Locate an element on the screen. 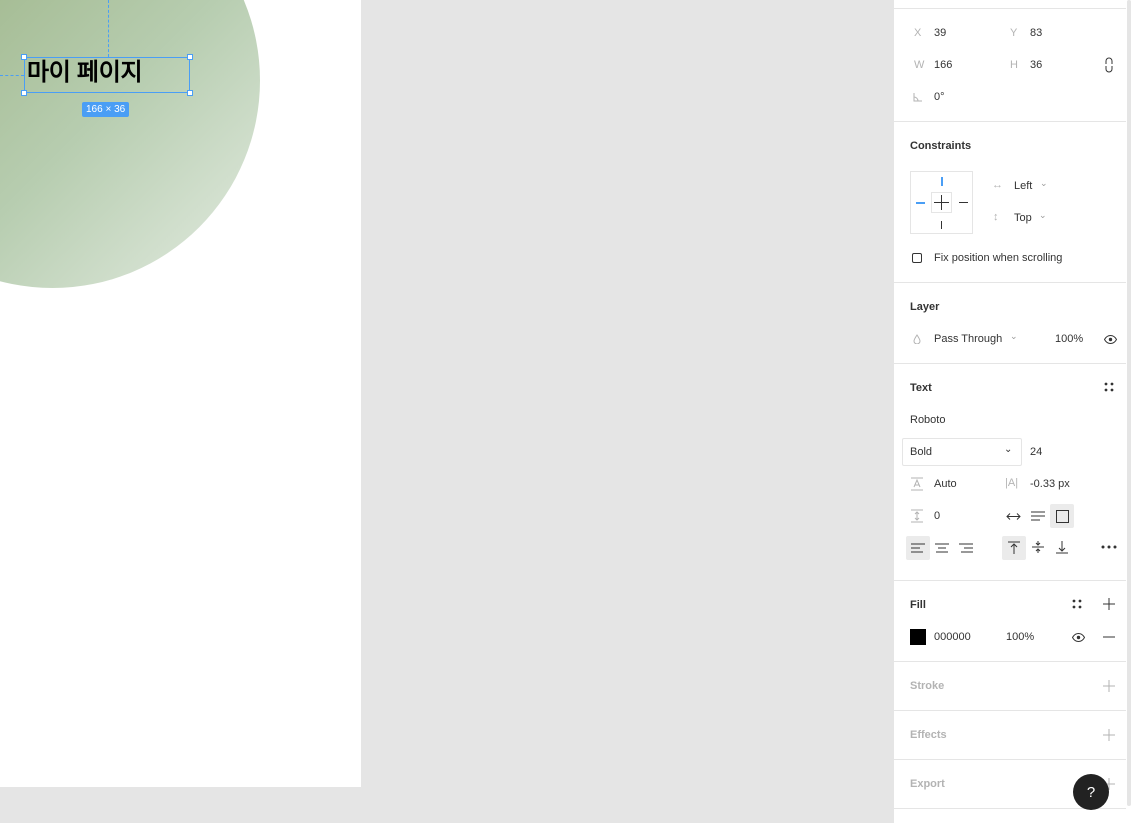  constraint-top is located at coordinates (942, 181).